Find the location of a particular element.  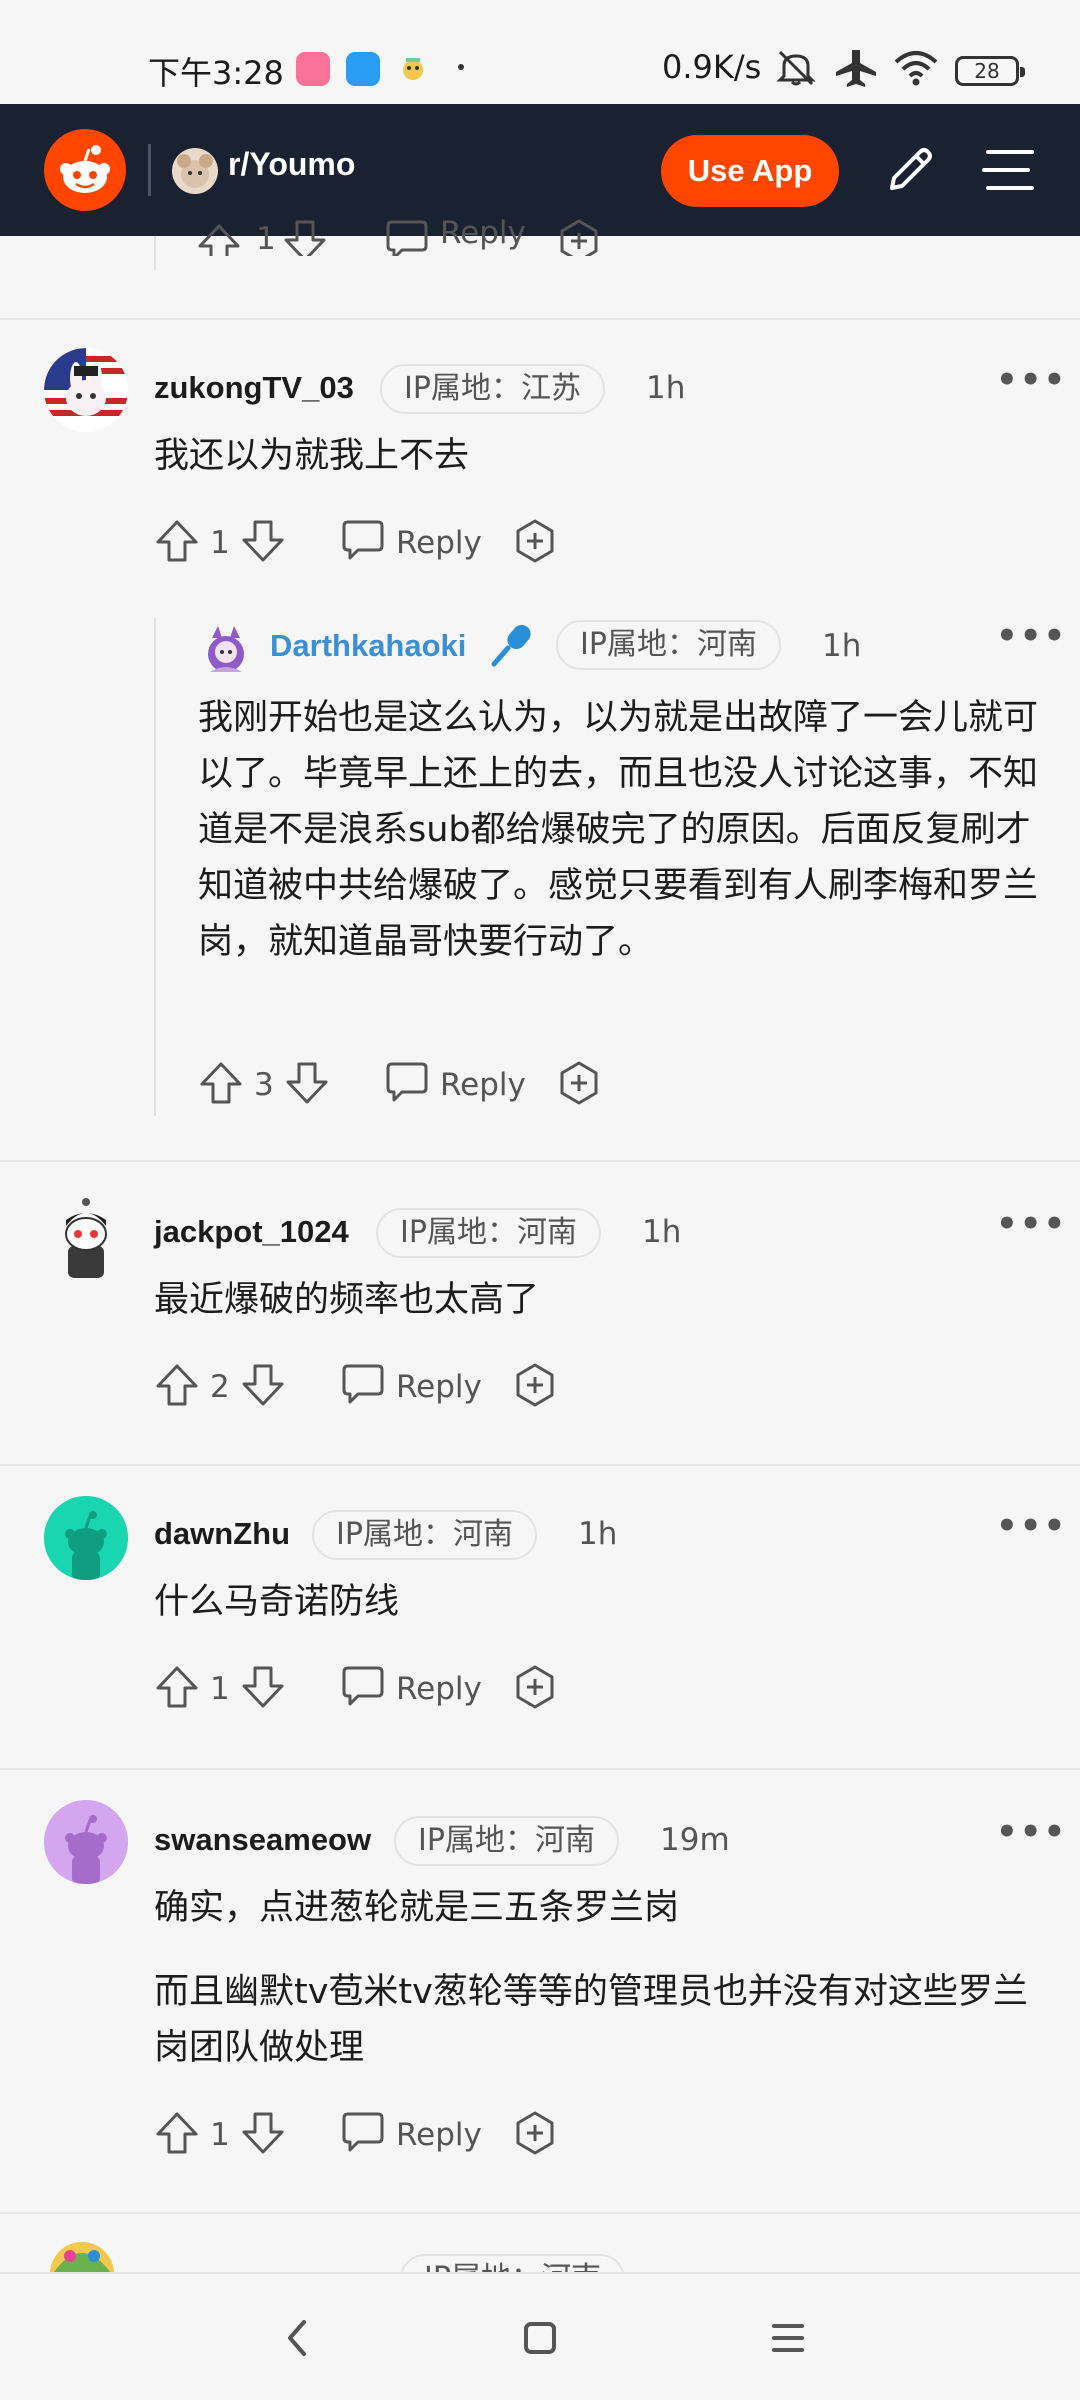

recents-menu-icon is located at coordinates (788, 2340).